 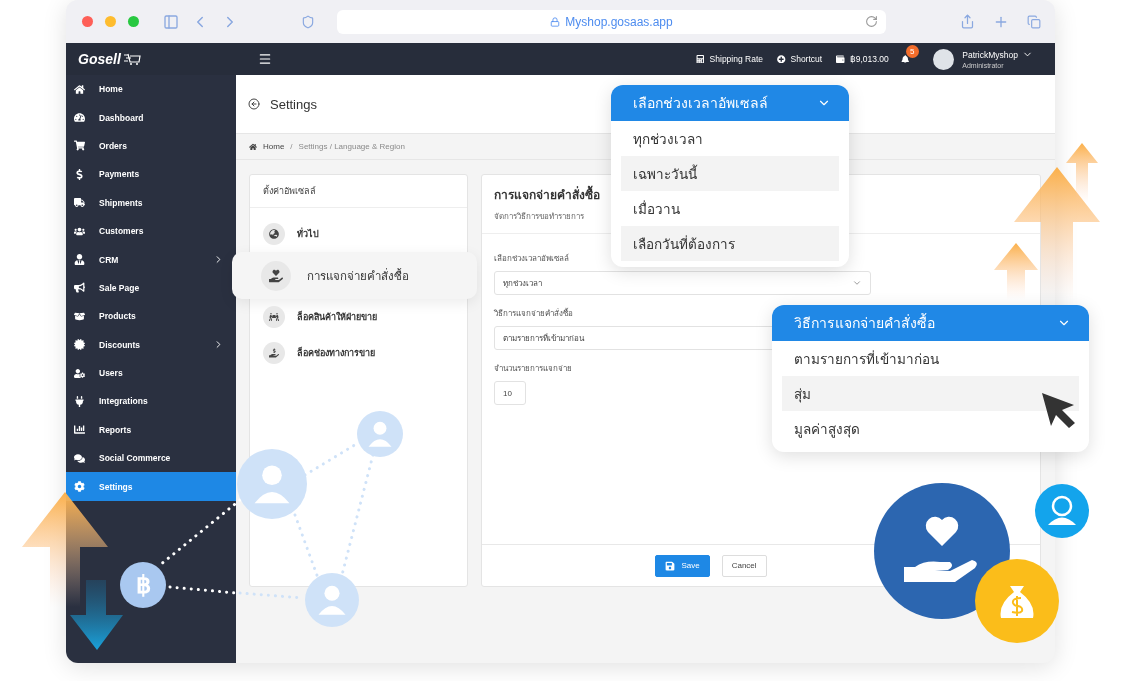 I want to click on dollar-icon, so click(x=79, y=174).